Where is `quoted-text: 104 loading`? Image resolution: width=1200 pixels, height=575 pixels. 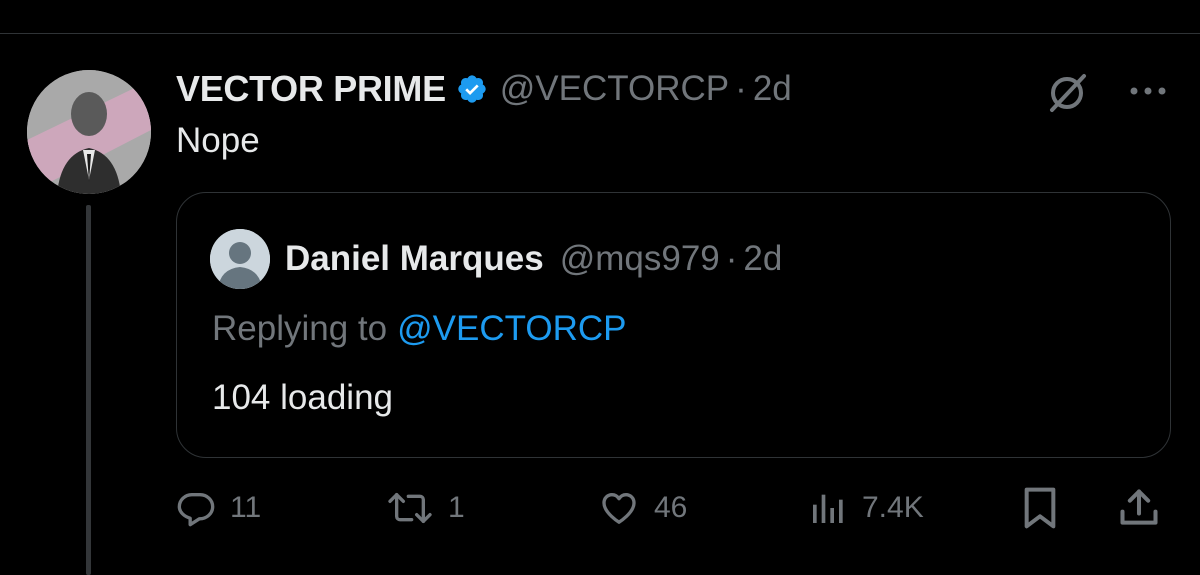
quoted-text: 104 loading is located at coordinates (302, 397).